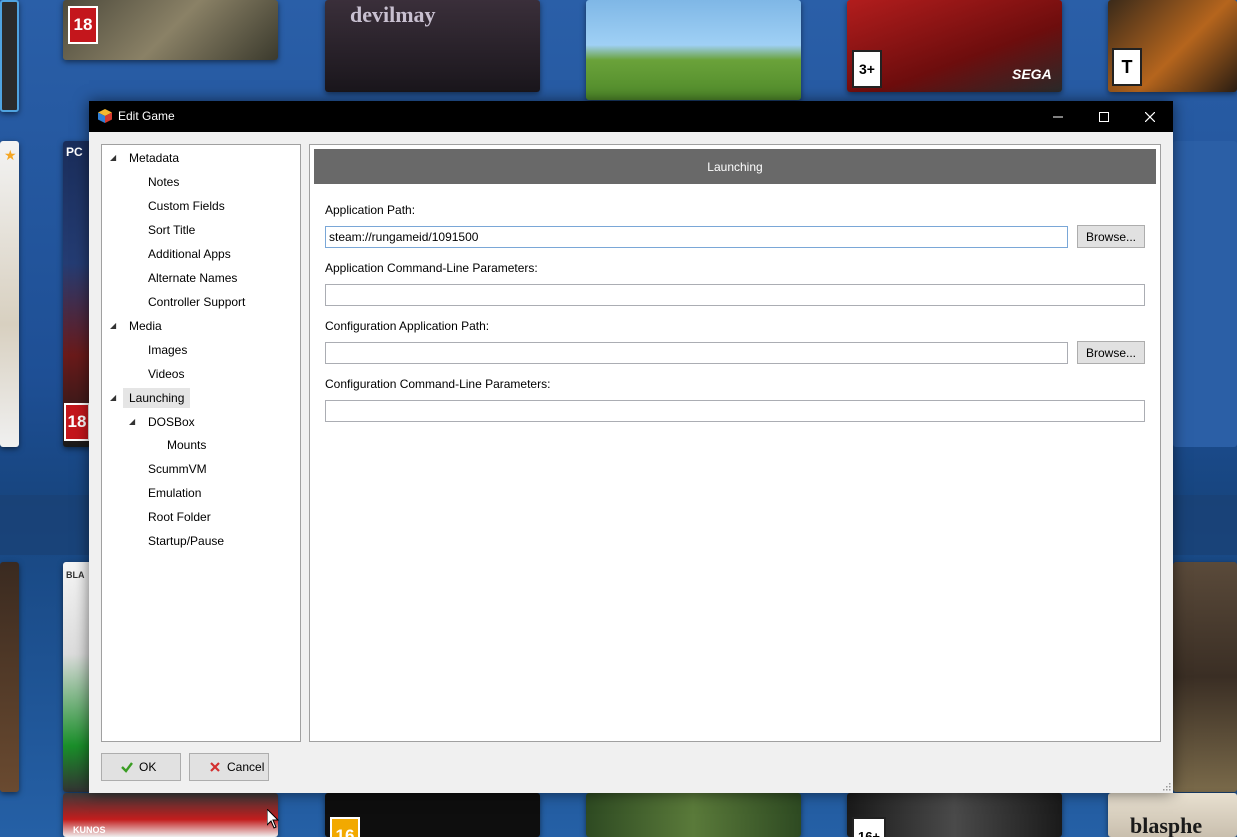 This screenshot has height=837, width=1237. What do you see at coordinates (869, 827) in the screenshot?
I see `age-rating-badge: 16+` at bounding box center [869, 827].